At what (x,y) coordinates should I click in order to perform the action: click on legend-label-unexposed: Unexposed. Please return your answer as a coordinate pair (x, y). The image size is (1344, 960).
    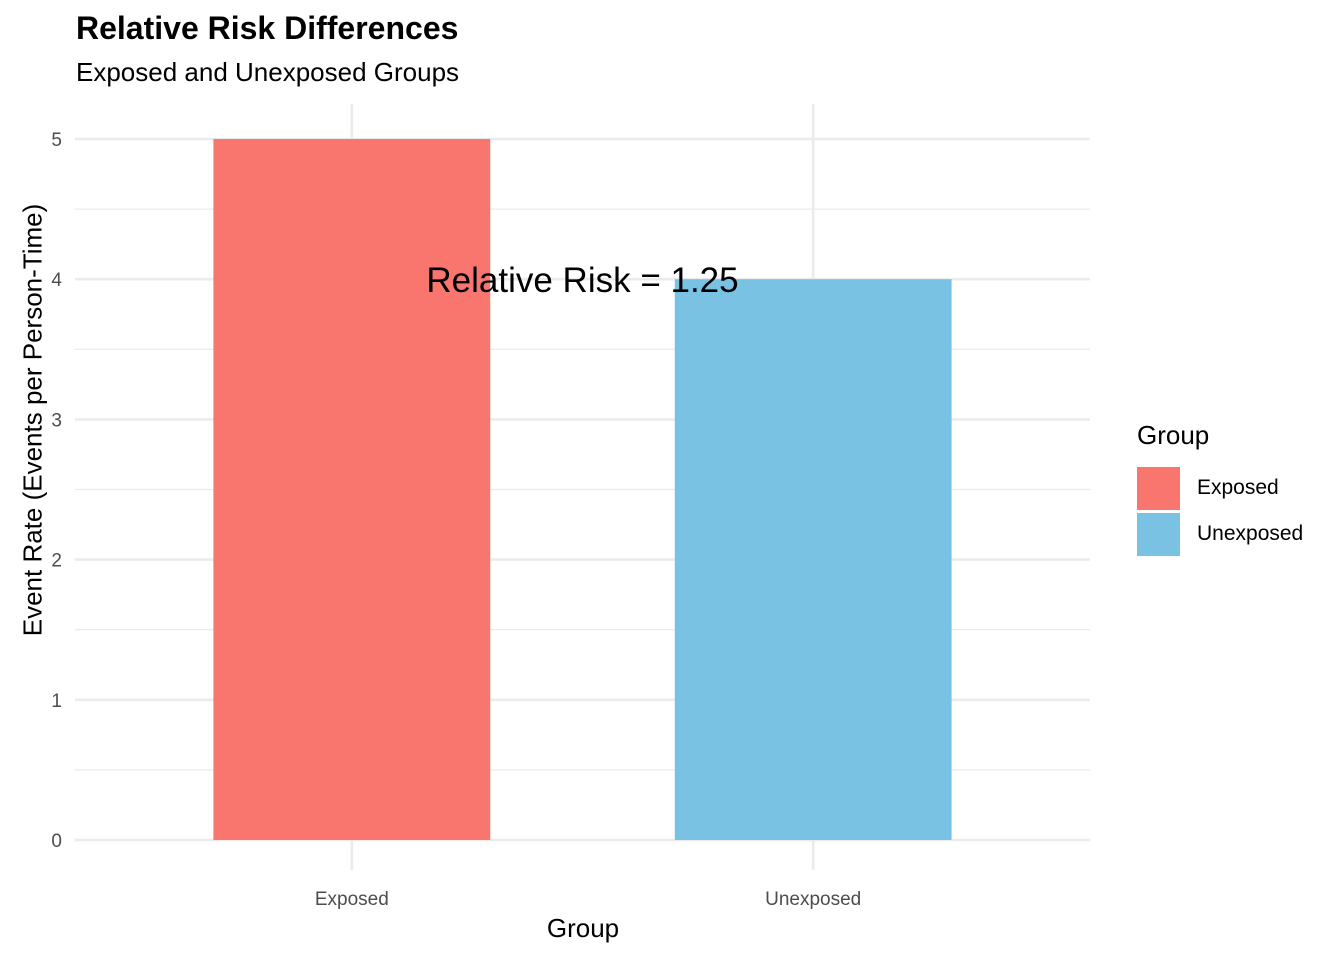
    Looking at the image, I should click on (1250, 533).